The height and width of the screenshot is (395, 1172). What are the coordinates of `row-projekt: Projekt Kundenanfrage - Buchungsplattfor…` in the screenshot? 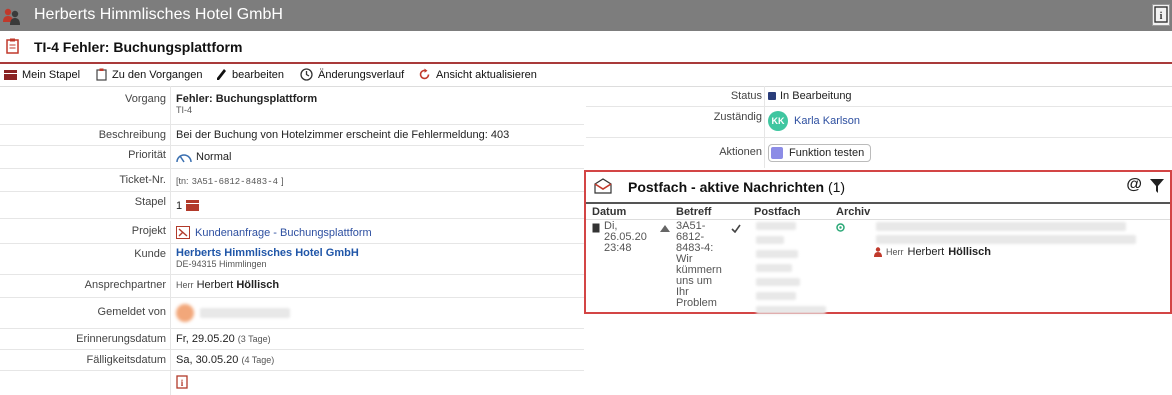 It's located at (292, 232).